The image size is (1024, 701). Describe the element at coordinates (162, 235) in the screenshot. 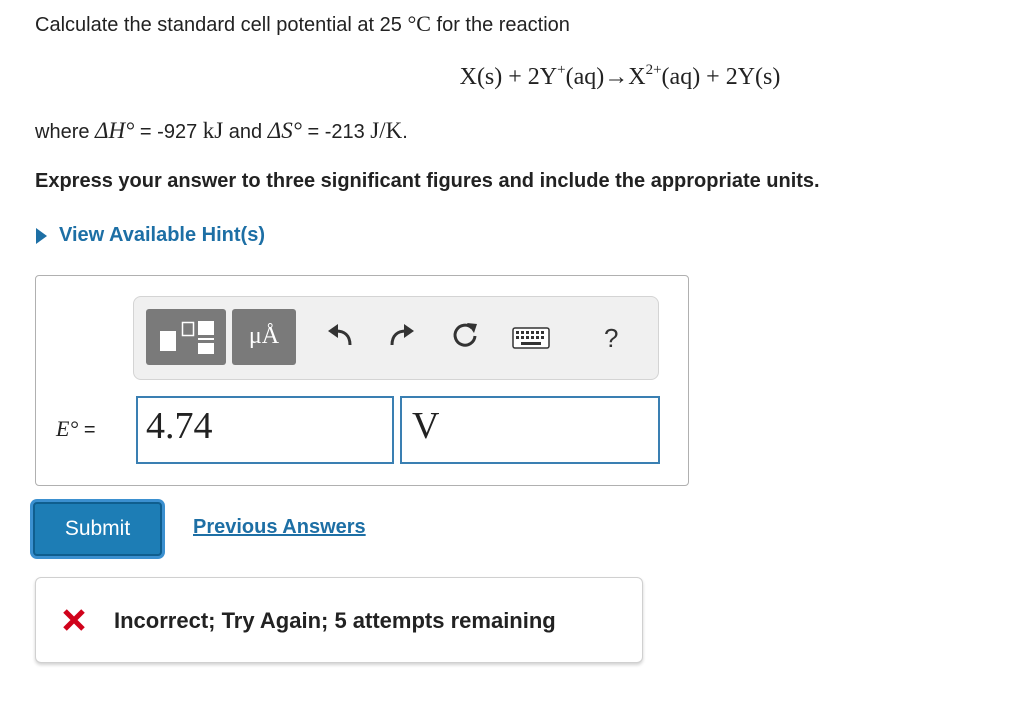

I see `hint-link-label: View Available Hint(s)` at that location.